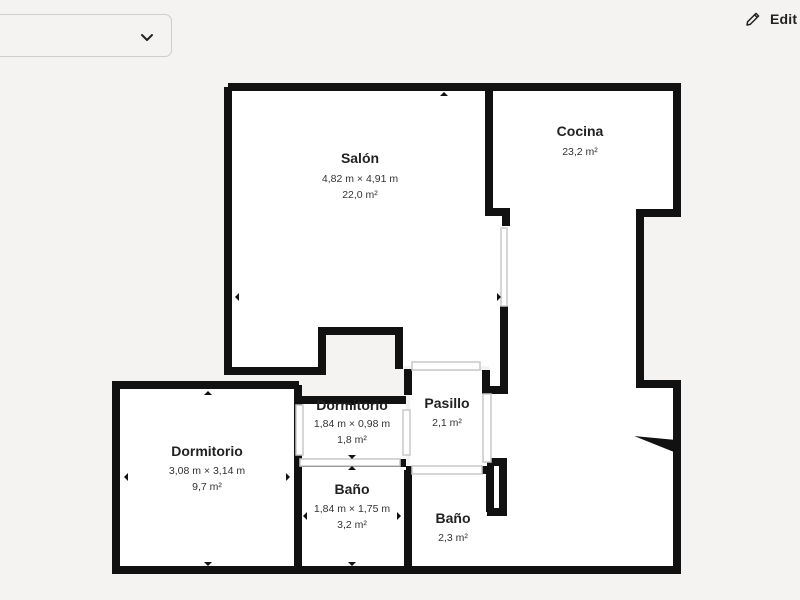  Describe the element at coordinates (208, 477) in the screenshot. I see `dormitorio-floor` at that location.